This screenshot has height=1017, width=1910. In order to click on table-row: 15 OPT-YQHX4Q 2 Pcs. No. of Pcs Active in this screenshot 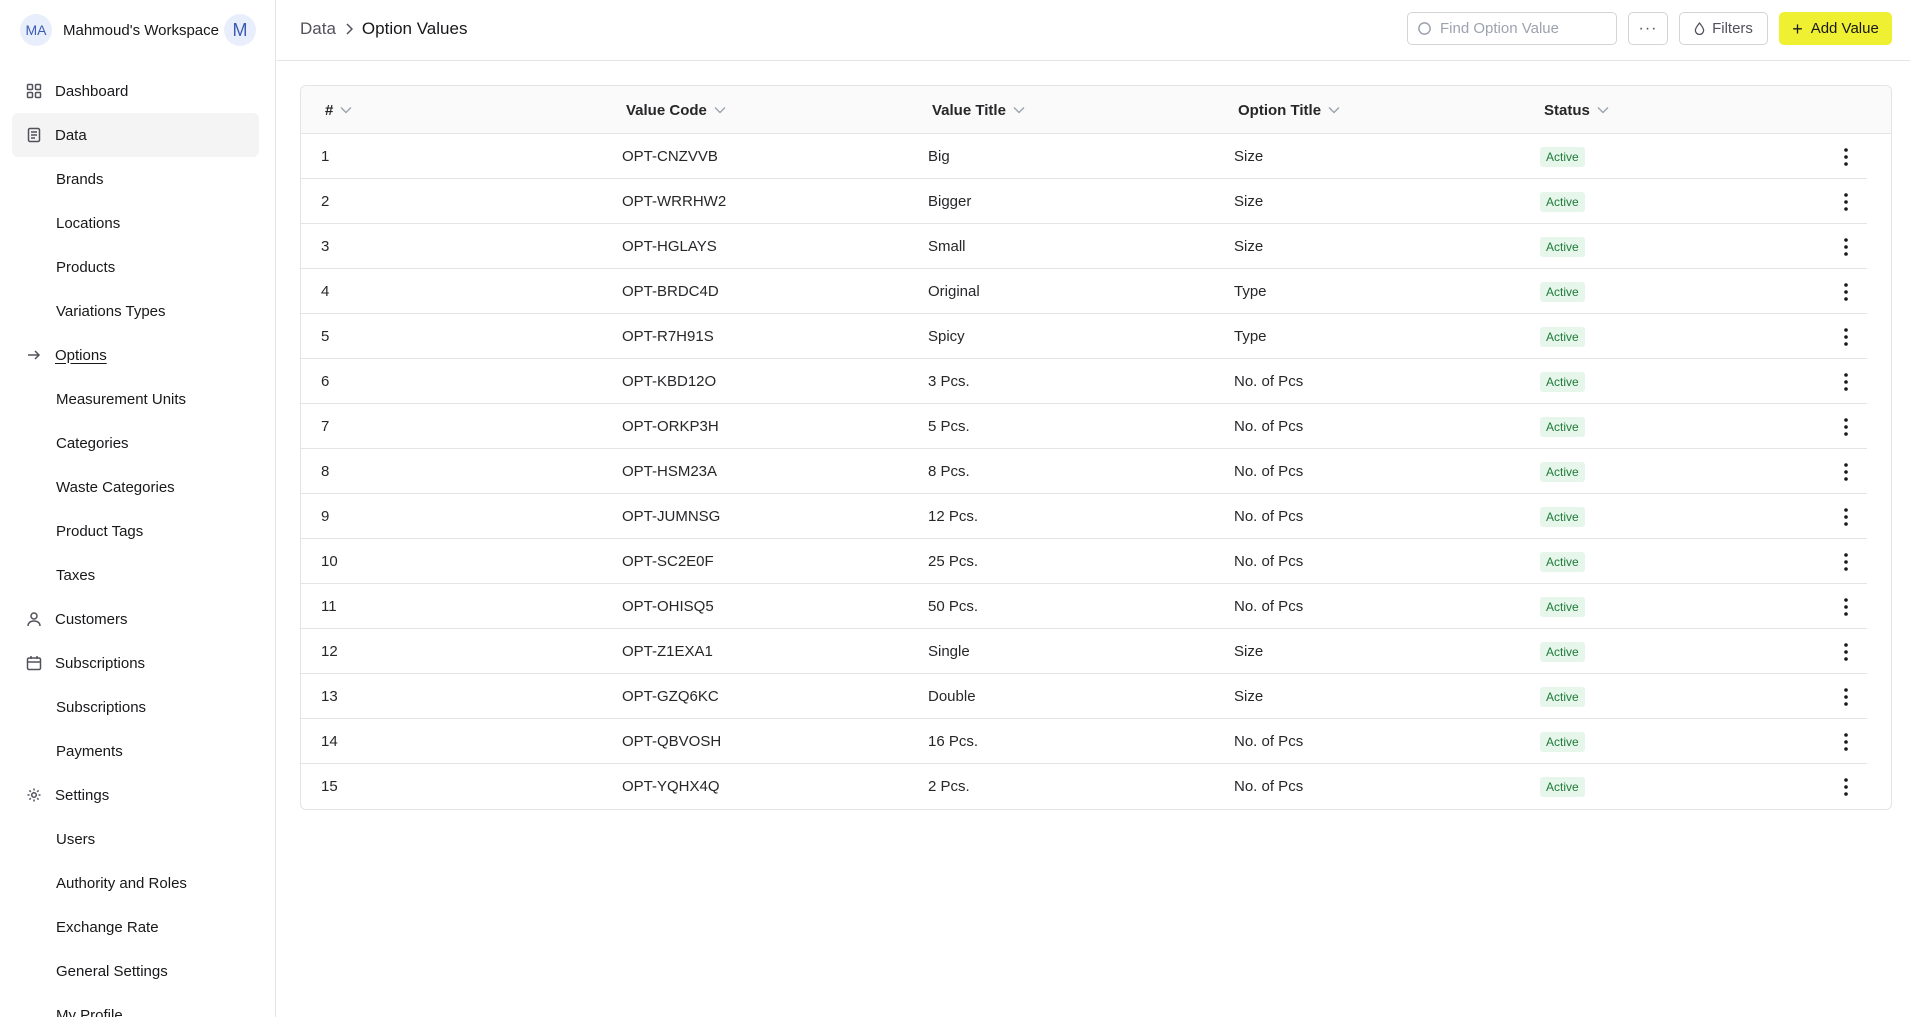, I will do `click(1084, 786)`.